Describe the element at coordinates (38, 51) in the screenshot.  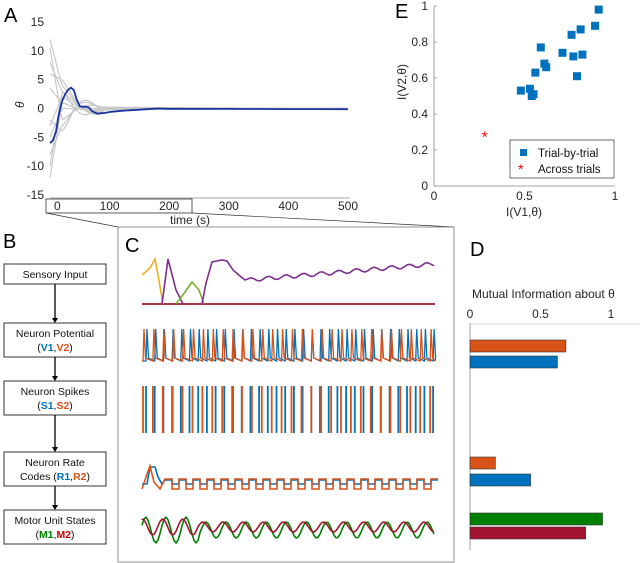
I see `y-tick-label-a: 10` at that location.